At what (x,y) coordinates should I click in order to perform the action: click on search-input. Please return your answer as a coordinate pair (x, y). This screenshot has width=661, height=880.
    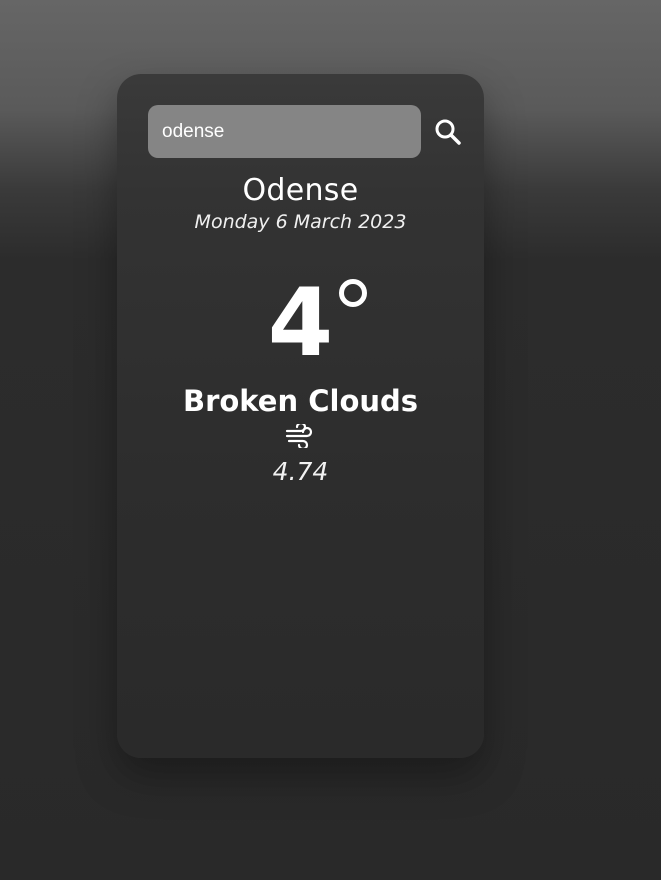
    Looking at the image, I should click on (284, 131).